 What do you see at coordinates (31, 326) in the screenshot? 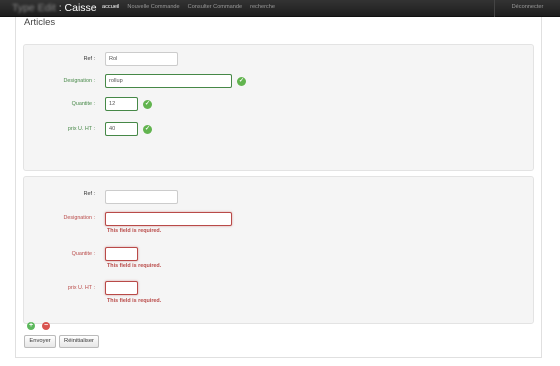
I see `plus-circle-icon: +` at bounding box center [31, 326].